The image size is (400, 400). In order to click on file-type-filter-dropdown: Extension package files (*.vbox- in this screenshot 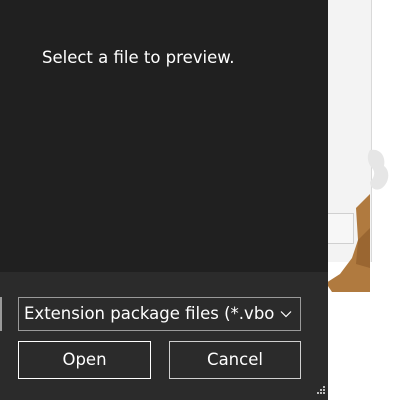, I will do `click(159, 314)`.